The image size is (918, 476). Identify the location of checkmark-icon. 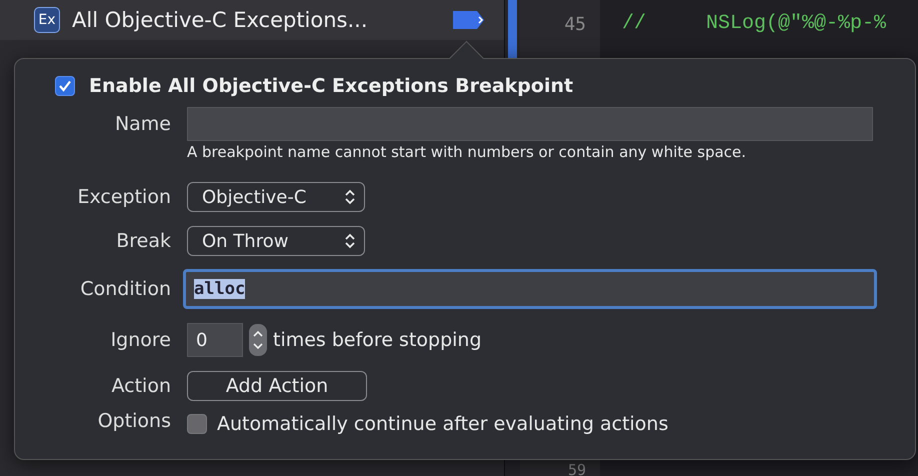
(65, 86).